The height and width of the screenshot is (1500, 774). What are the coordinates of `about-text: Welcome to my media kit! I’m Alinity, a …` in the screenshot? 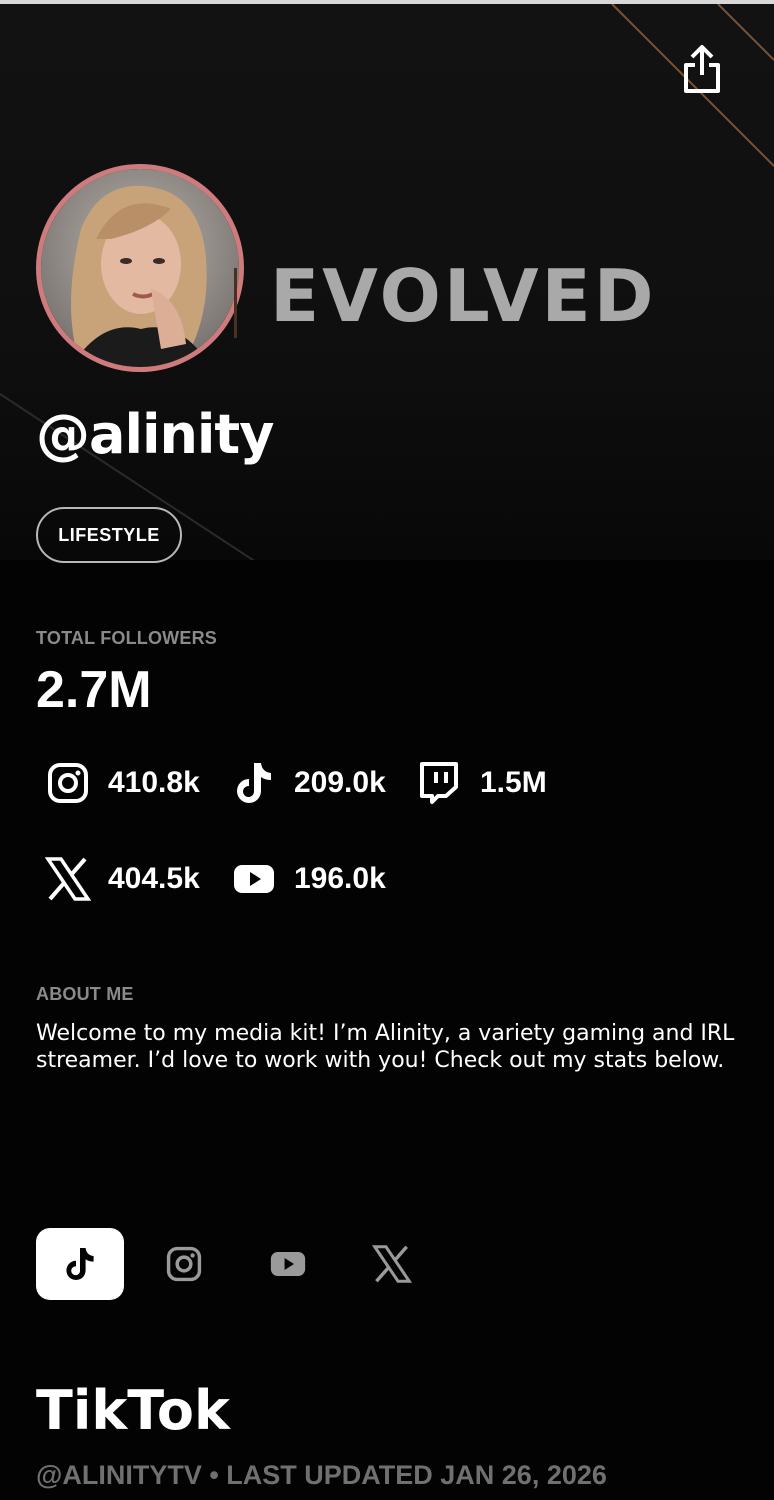 It's located at (385, 1047).